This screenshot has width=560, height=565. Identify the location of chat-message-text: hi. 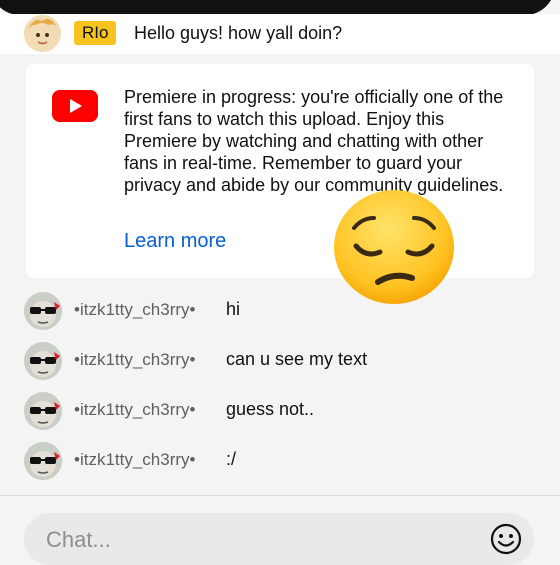
(233, 309).